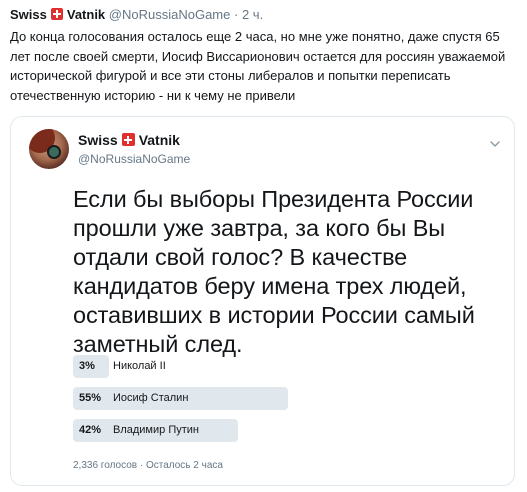  Describe the element at coordinates (151, 398) in the screenshot. I see `poll-option-label: Иосиф Сталин` at that location.